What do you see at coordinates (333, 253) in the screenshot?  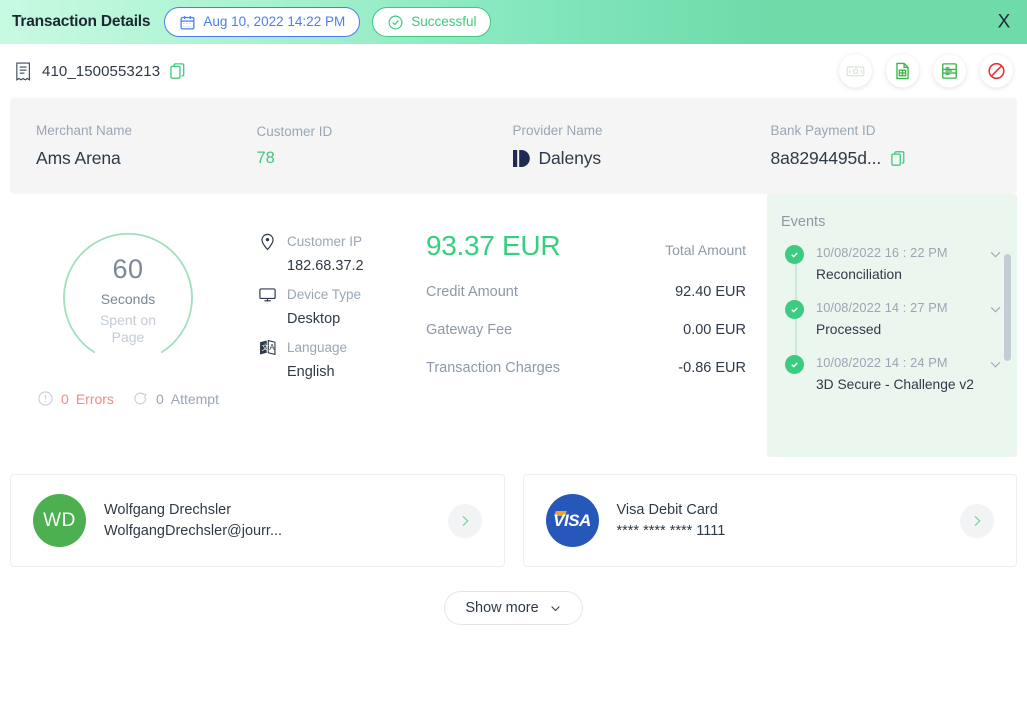 I see `meta-customer-ip: Customer IP 182.68.37.2` at bounding box center [333, 253].